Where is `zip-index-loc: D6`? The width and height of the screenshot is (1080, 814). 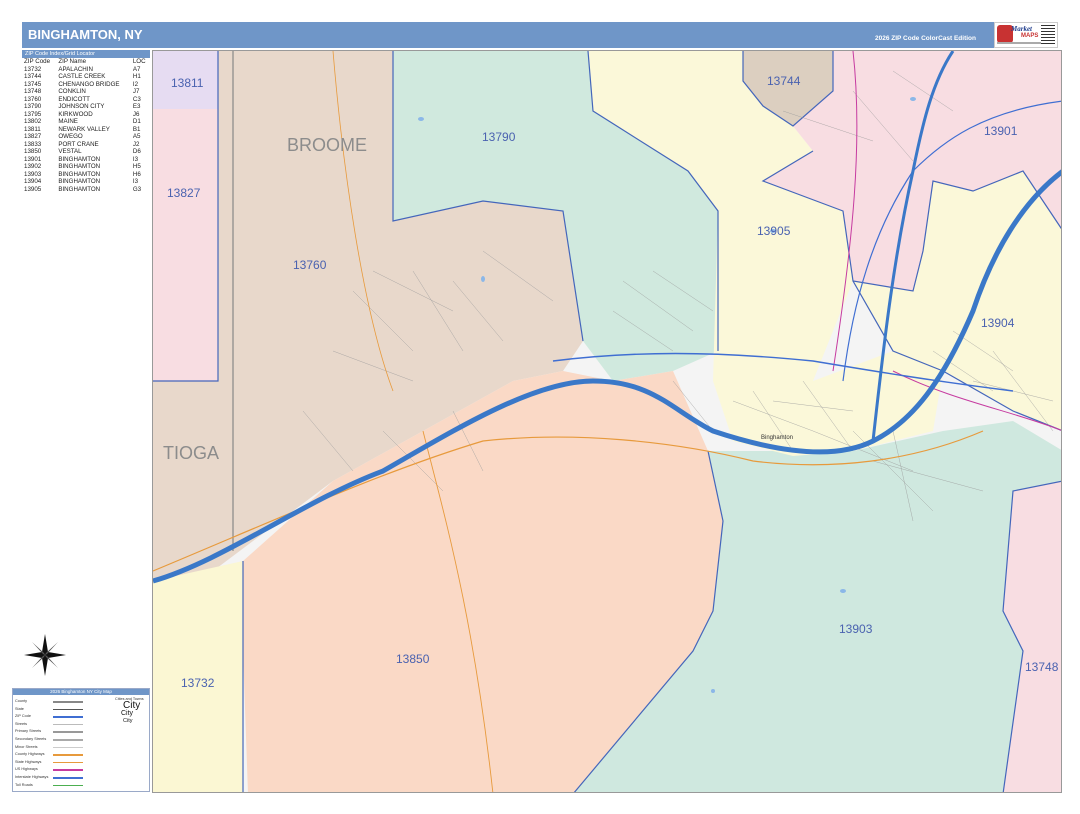
zip-index-loc: D6 is located at coordinates (136, 151).